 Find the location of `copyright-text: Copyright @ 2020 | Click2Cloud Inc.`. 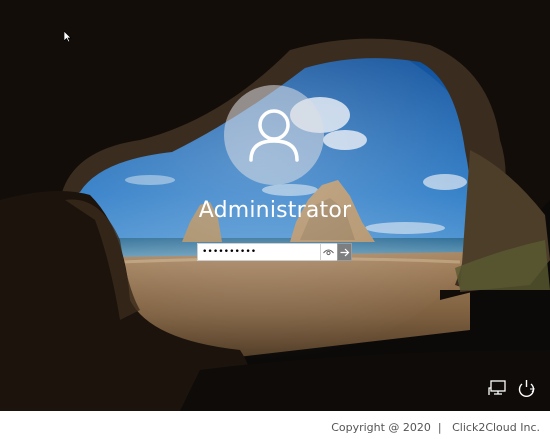

copyright-text: Copyright @ 2020 | Click2Cloud Inc. is located at coordinates (435, 427).